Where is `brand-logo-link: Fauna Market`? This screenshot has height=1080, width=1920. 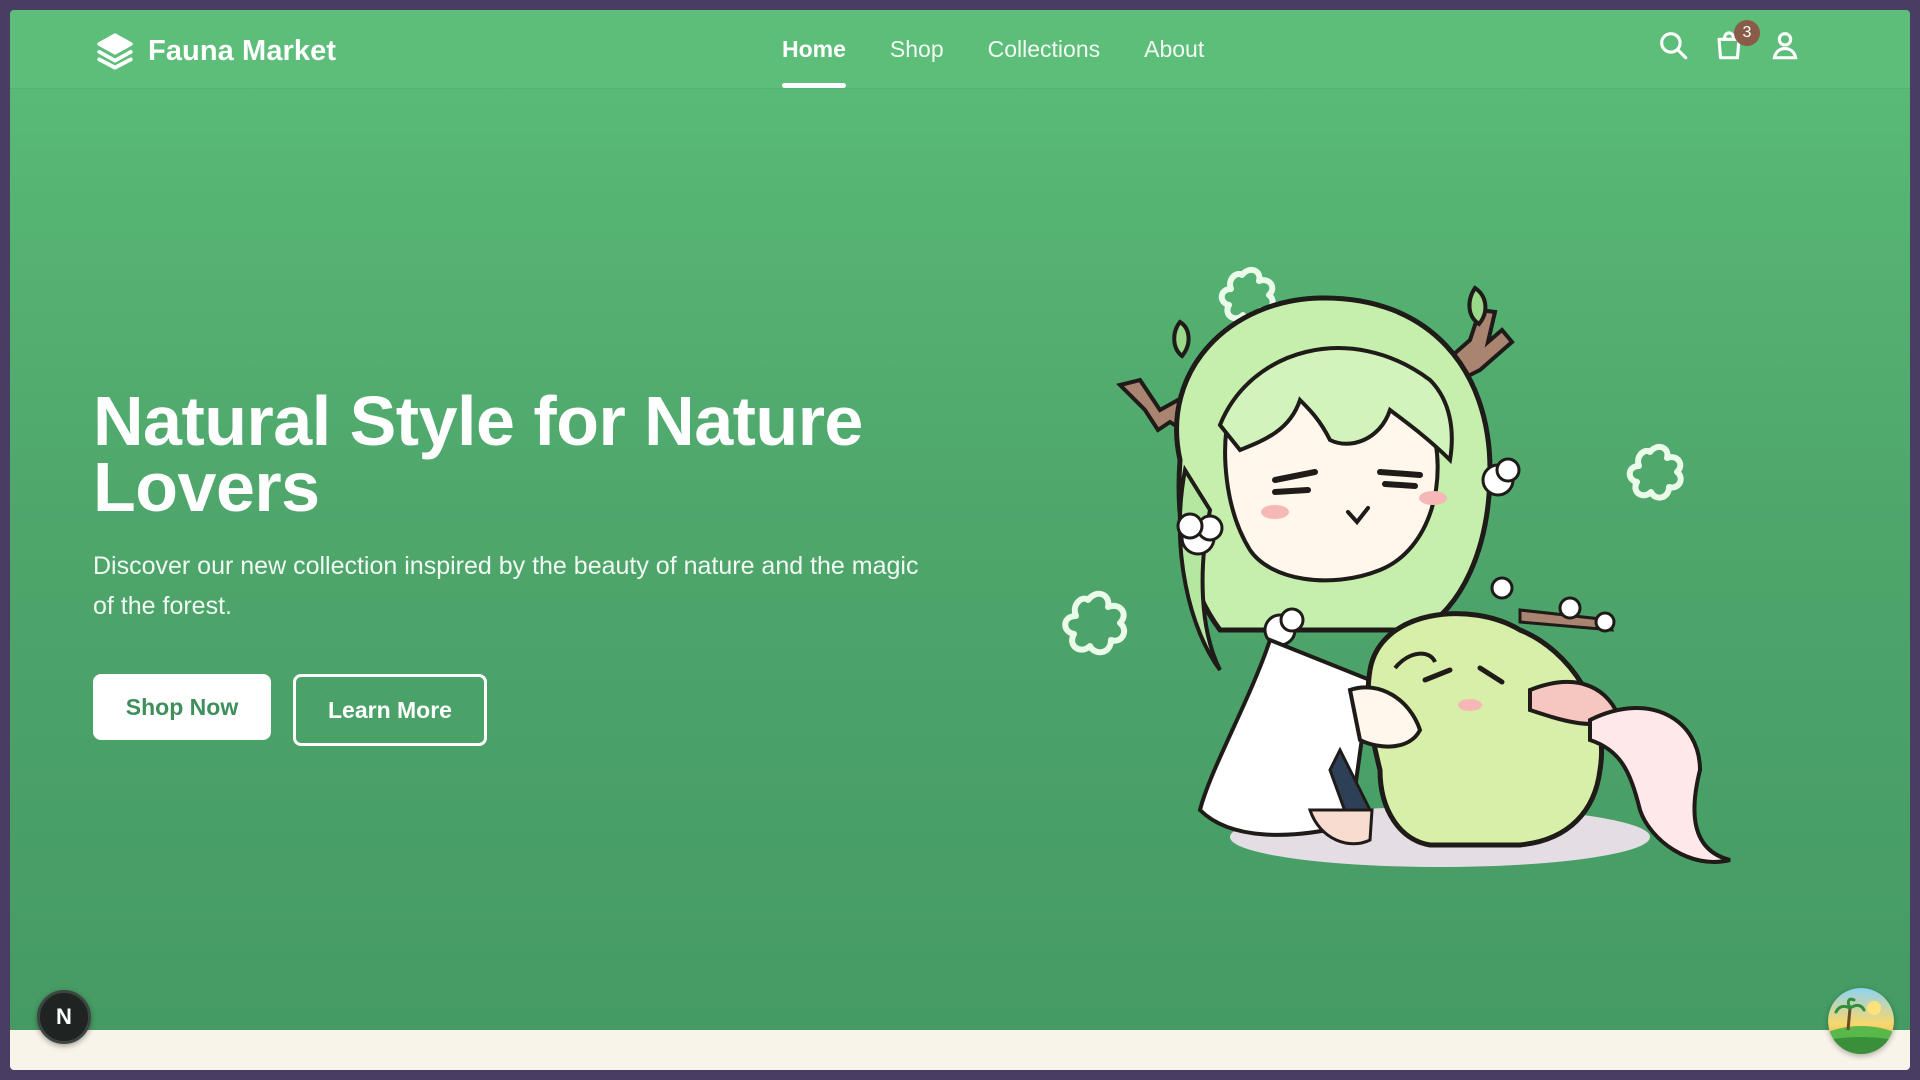 brand-logo-link: Fauna Market is located at coordinates (215, 51).